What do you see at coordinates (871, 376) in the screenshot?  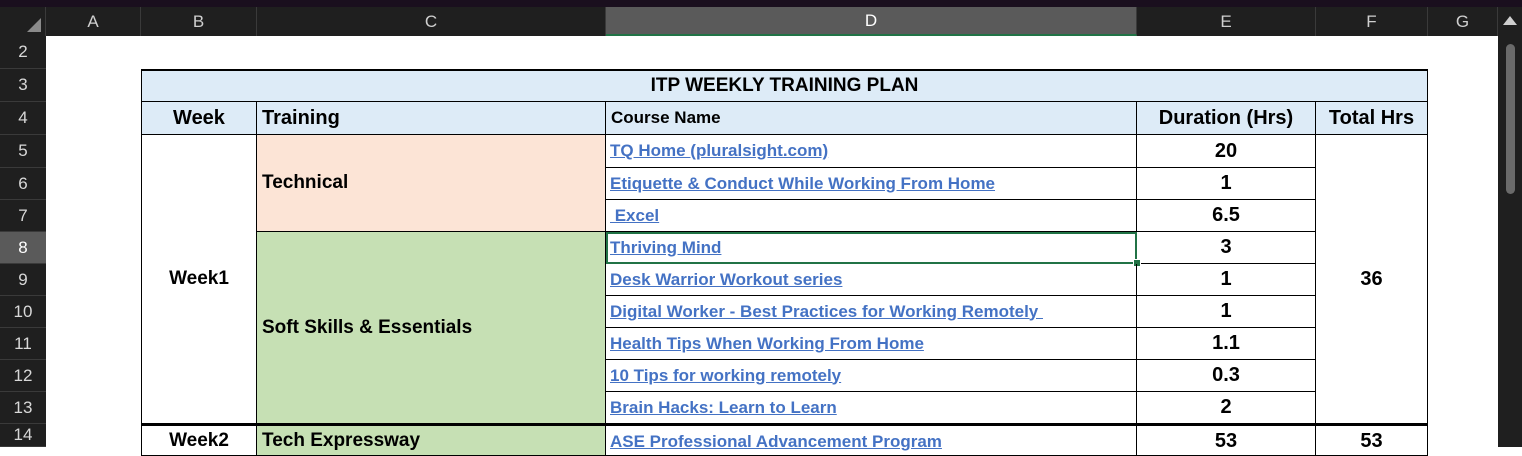 I see `course-link-10-tips: 10 Tips for working remotely` at bounding box center [871, 376].